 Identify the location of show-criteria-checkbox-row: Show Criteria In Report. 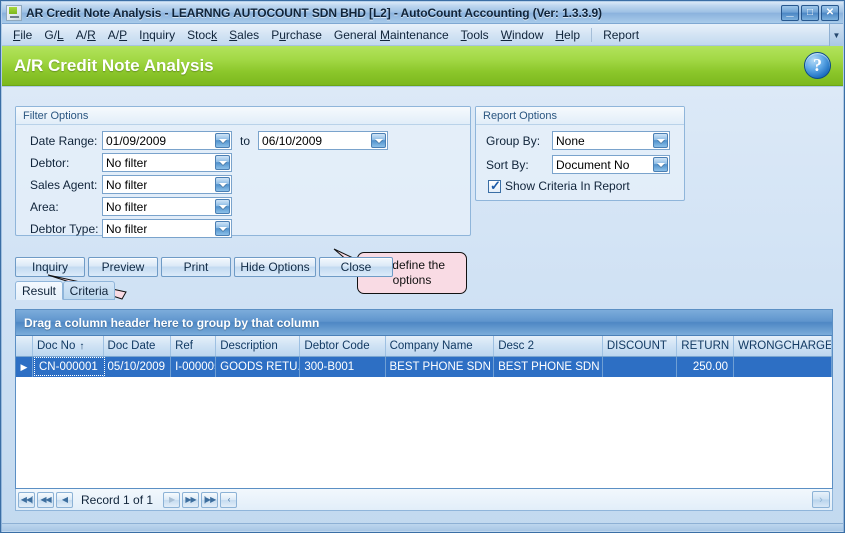
(559, 185).